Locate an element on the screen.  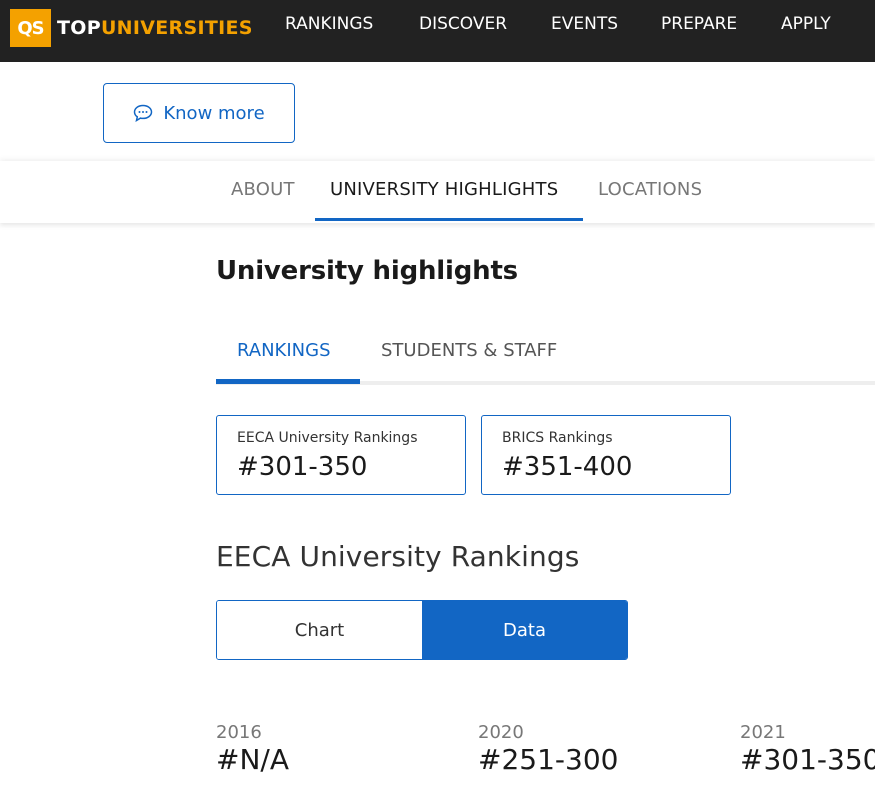
section-tabs: ABOUT UNIVERSITY HIGHLIGHTS LOCATIONS is located at coordinates (437, 192).